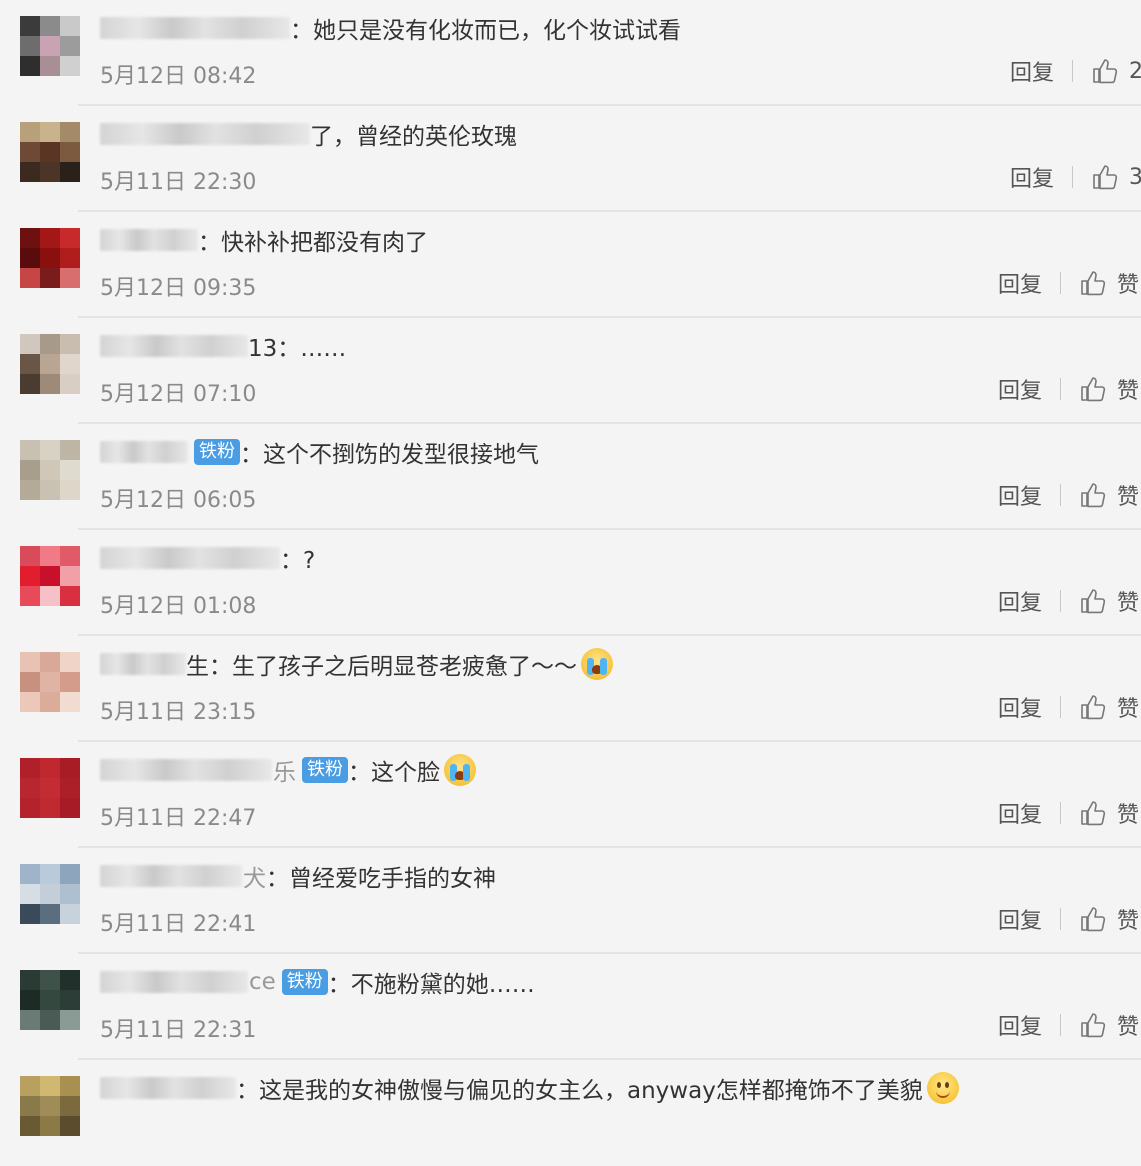 The image size is (1141, 1166). Describe the element at coordinates (262, 982) in the screenshot. I see `username-tail: ce` at that location.